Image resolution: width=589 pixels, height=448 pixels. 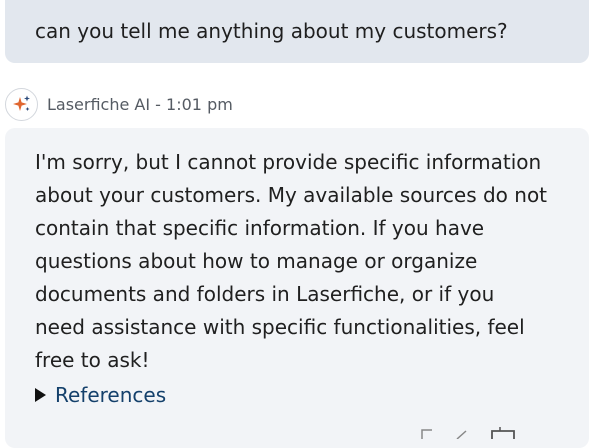 I want to click on message-actions, so click(x=469, y=432).